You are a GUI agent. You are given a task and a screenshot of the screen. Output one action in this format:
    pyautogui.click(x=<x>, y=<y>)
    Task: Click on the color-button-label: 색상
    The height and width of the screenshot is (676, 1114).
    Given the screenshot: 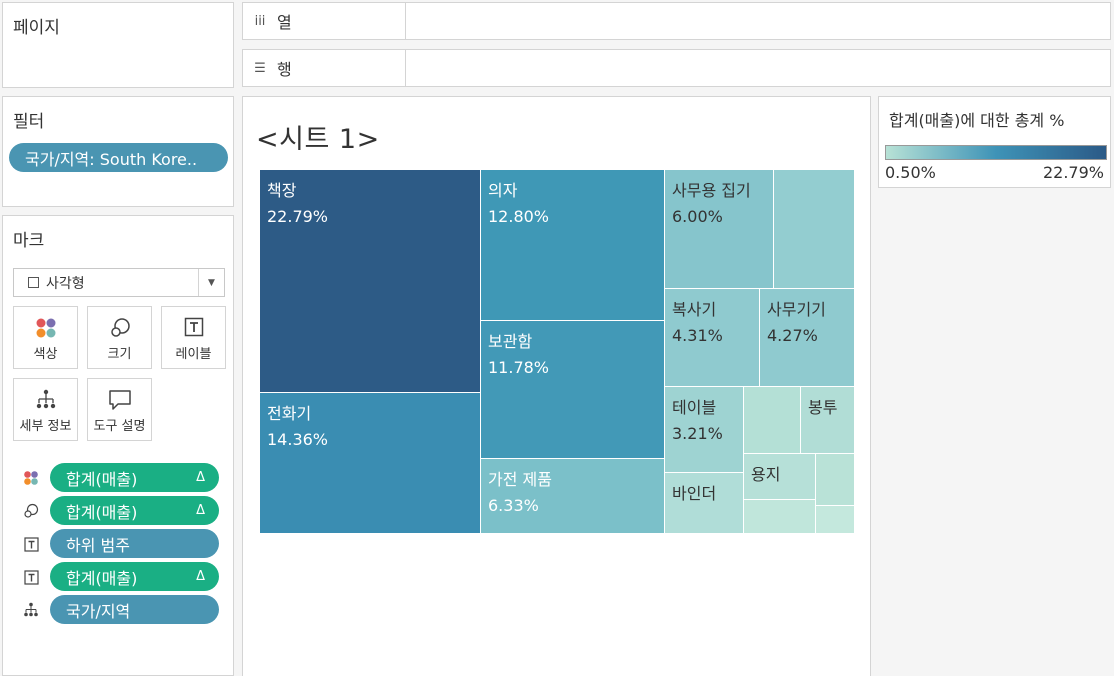 What is the action you would take?
    pyautogui.click(x=45, y=354)
    